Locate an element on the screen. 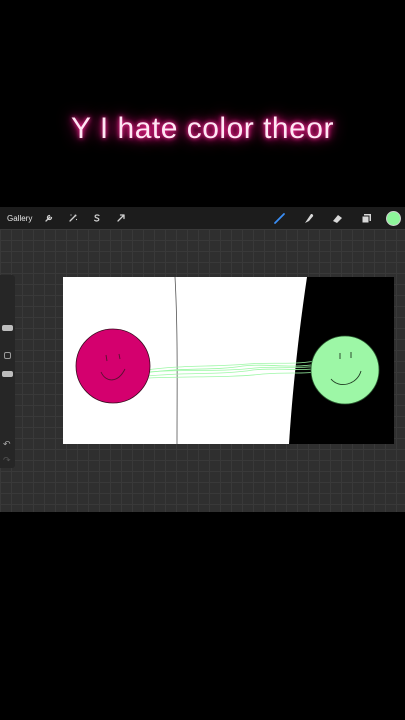 Image resolution: width=405 pixels, height=720 pixels. opacity-slider is located at coordinates (7, 374).